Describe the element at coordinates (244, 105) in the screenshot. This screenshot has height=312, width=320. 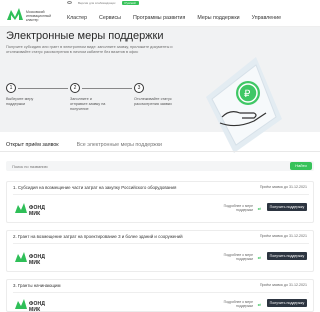
I see `hand-coin-illustration-icon: ₽` at that location.